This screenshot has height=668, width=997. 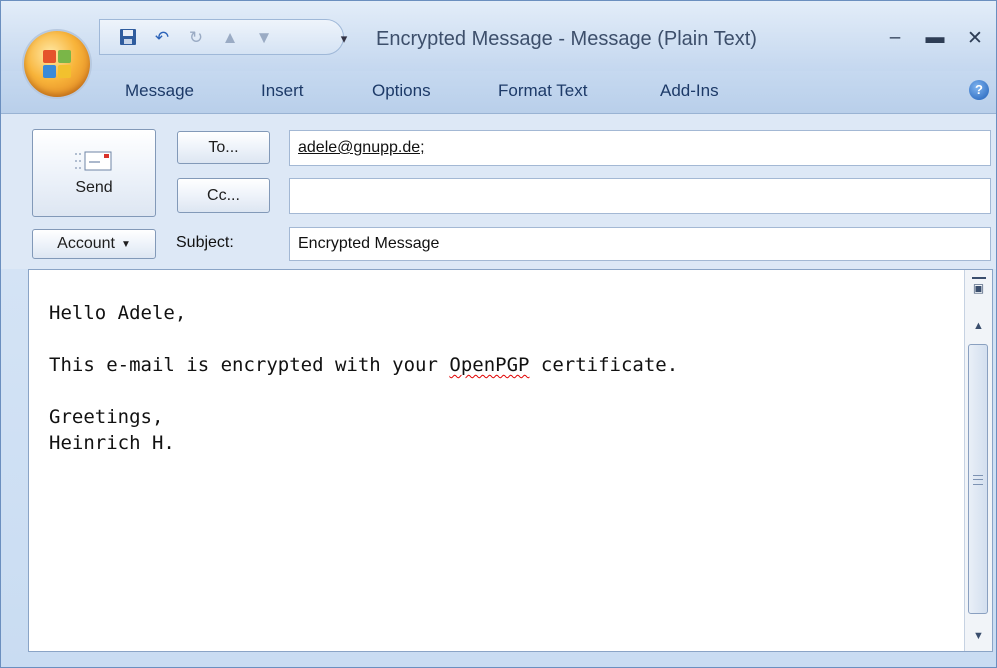 I want to click on body-line: Greetings,, so click(x=106, y=417).